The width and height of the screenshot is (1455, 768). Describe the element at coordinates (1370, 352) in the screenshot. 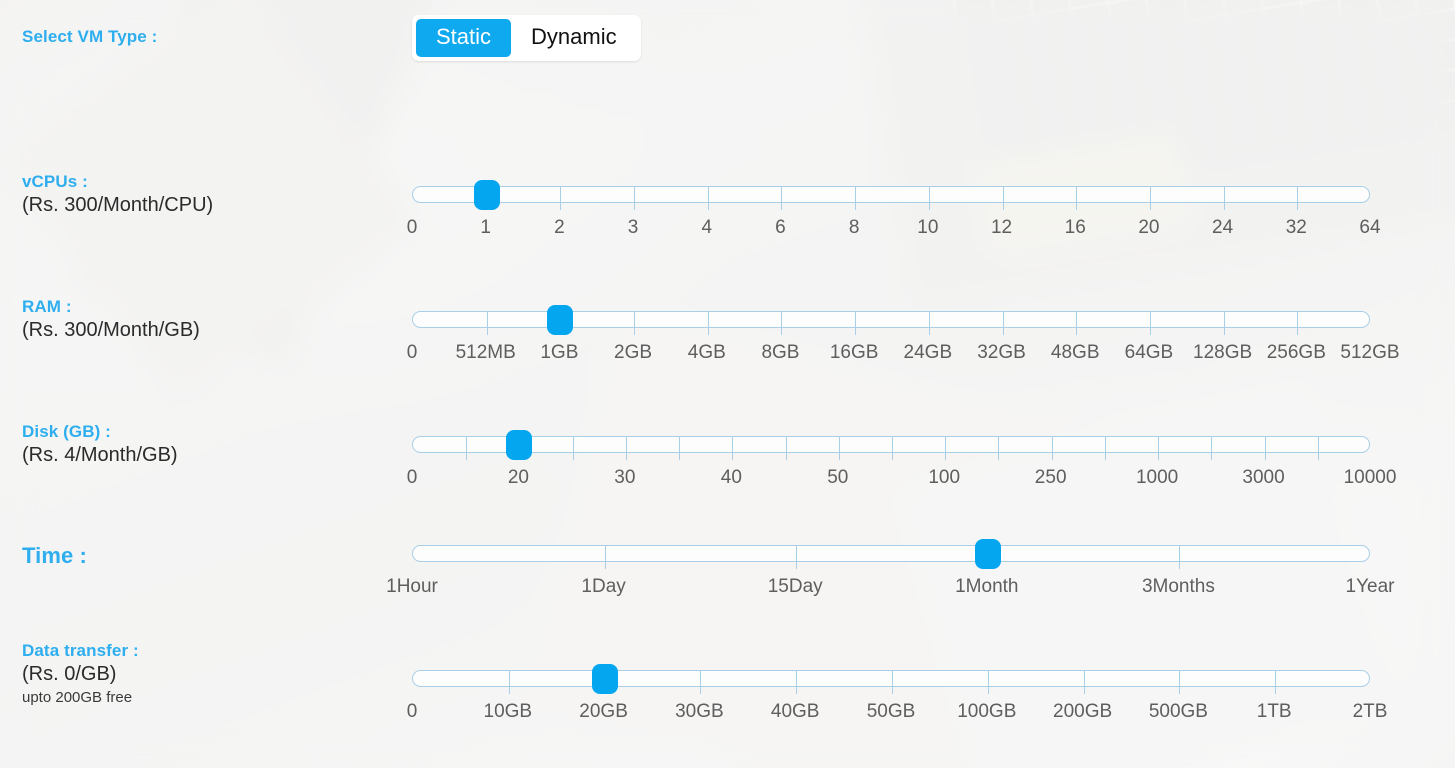

I see `slider-tick-label: 512GB` at that location.